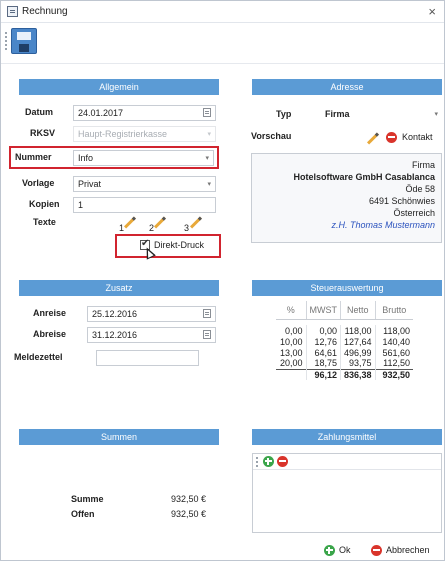 This screenshot has height=561, width=445. I want to click on anreise-field: 25.12.2016, so click(151, 314).